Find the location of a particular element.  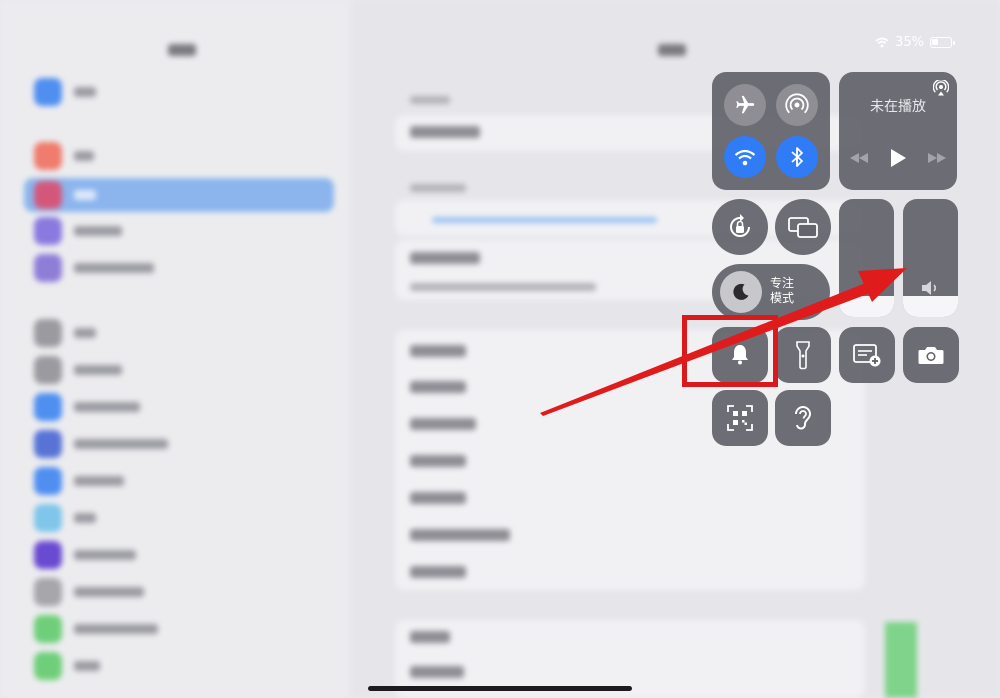

home-indicator is located at coordinates (500, 688).